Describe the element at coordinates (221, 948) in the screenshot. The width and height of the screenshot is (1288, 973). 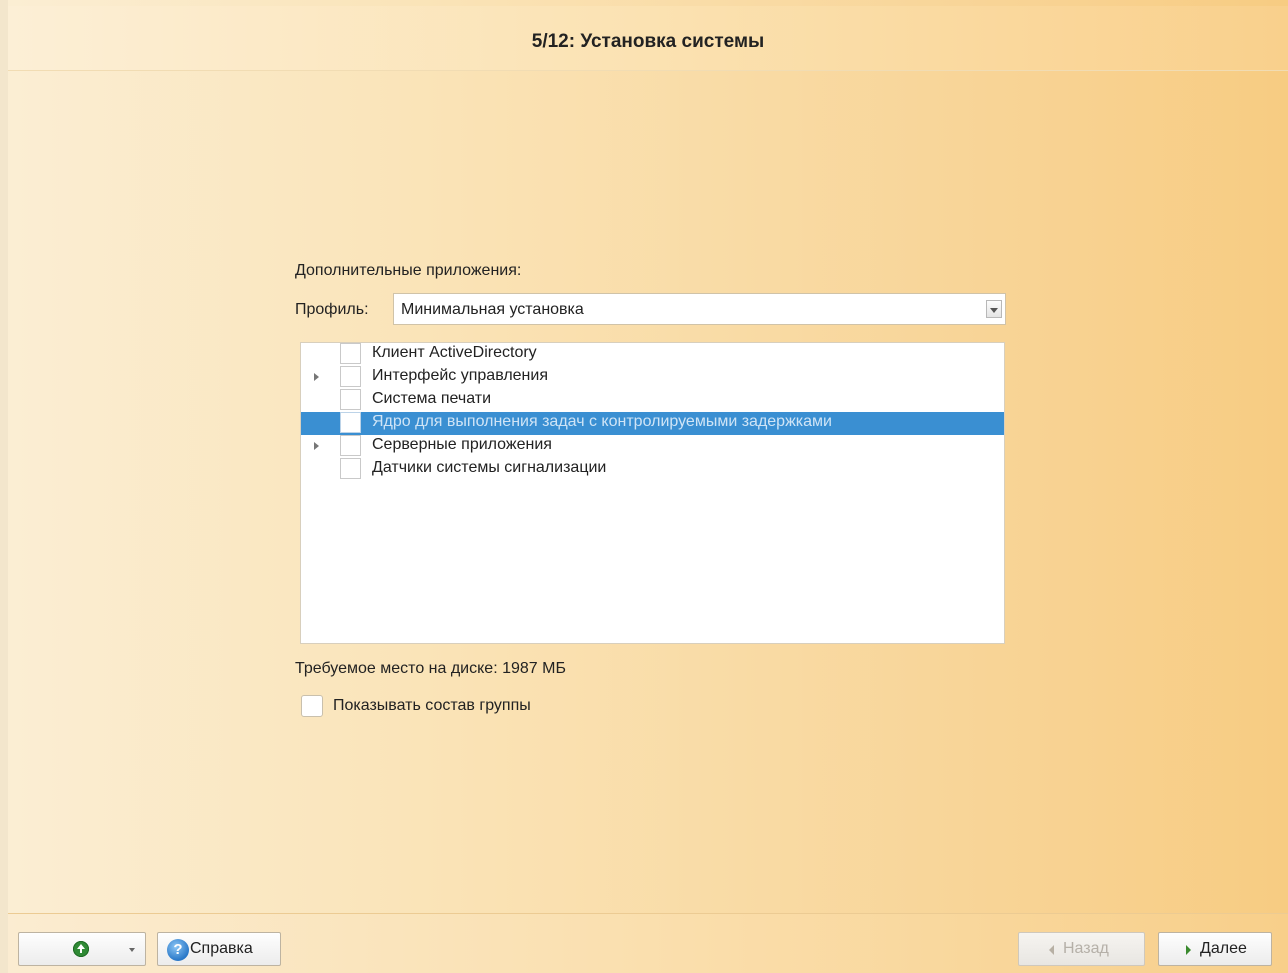
I see `help-label: Справка` at that location.